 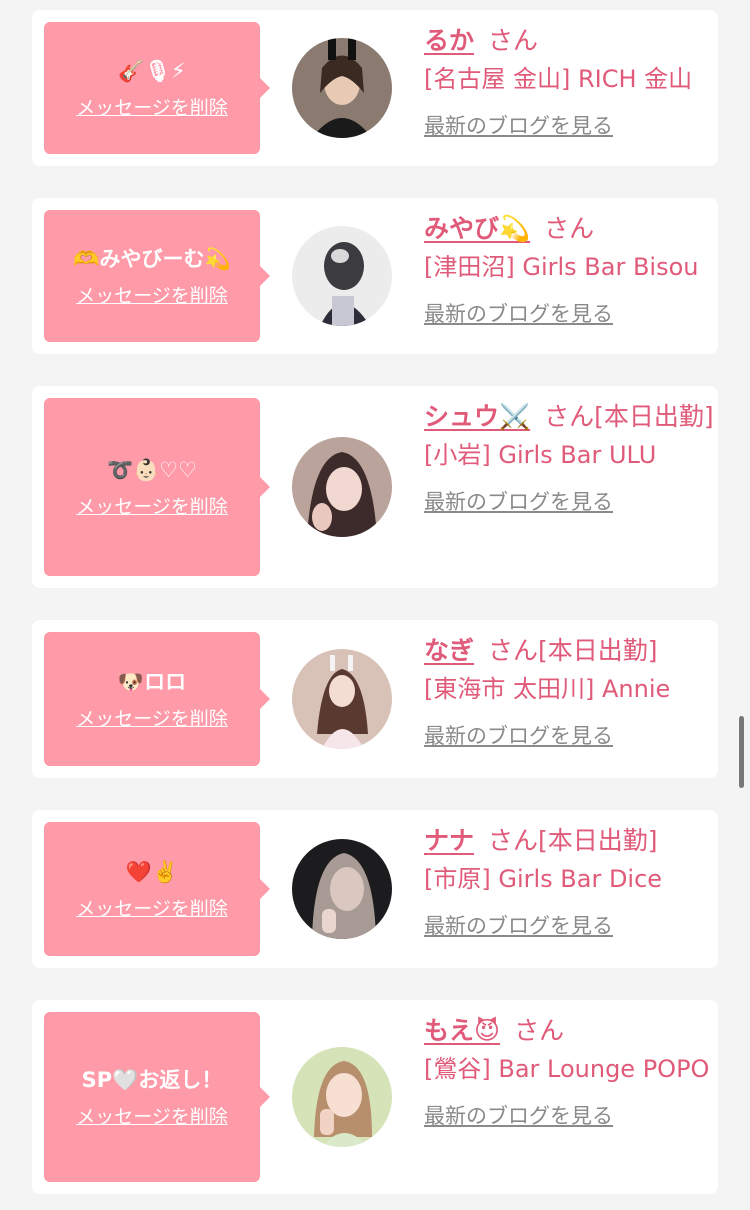 I want to click on cast-info: ナナ さん[本日出勤] [市原] Girls Bar Dice 最新のブログを見る, so click(x=569, y=881).